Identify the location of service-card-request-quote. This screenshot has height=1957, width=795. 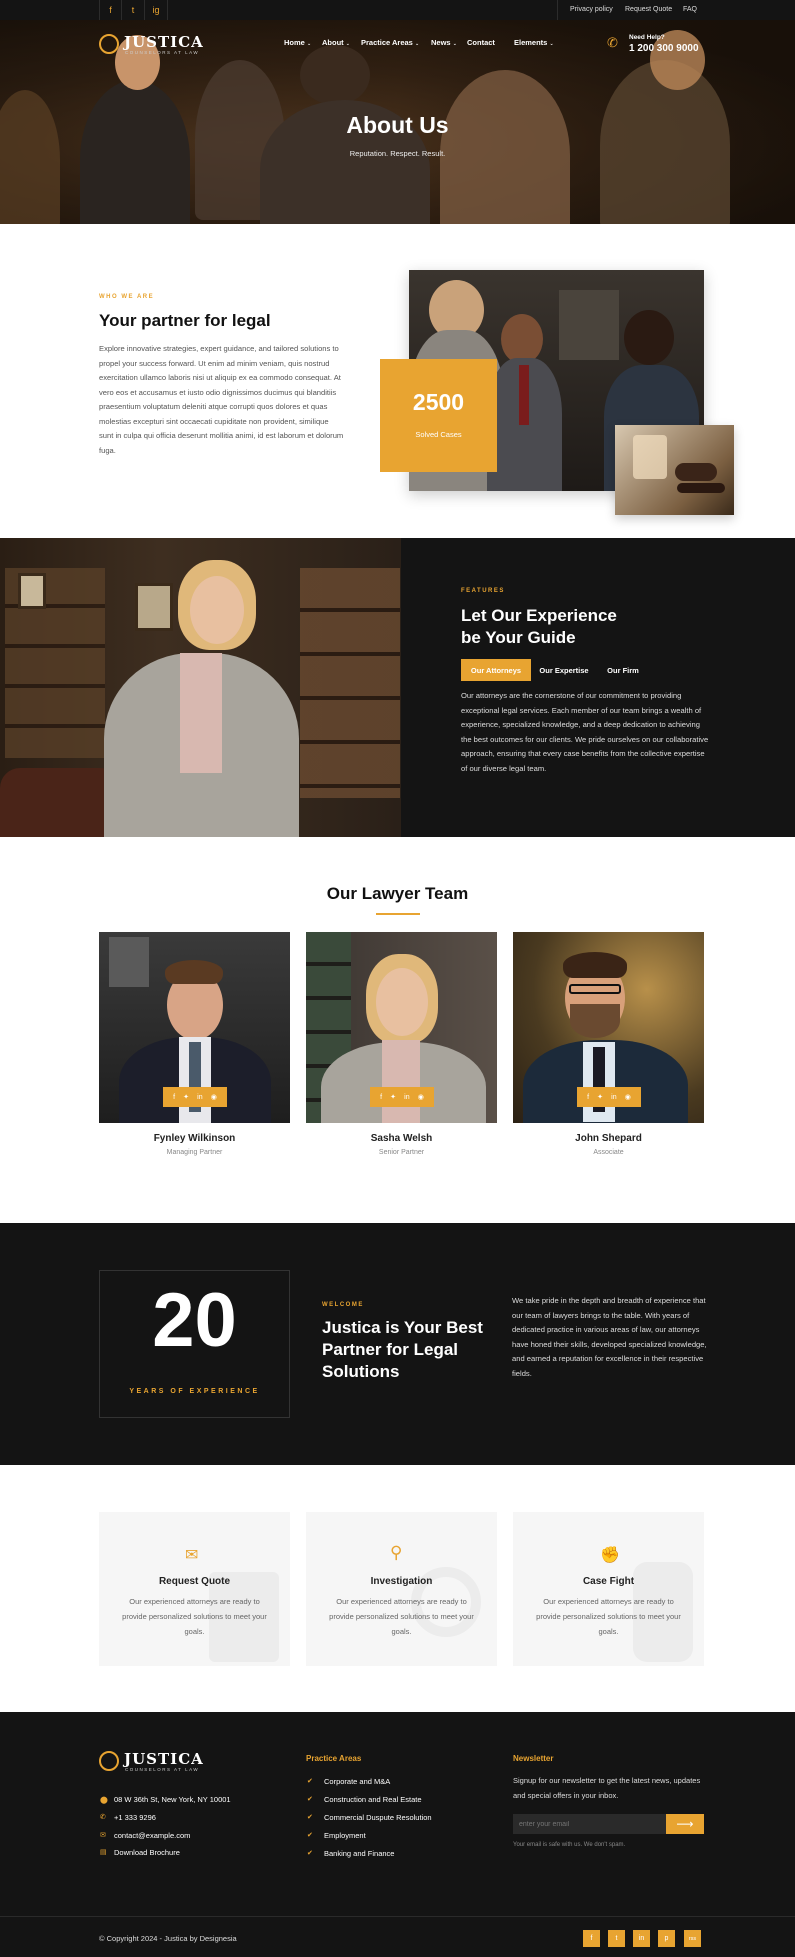
(194, 1589).